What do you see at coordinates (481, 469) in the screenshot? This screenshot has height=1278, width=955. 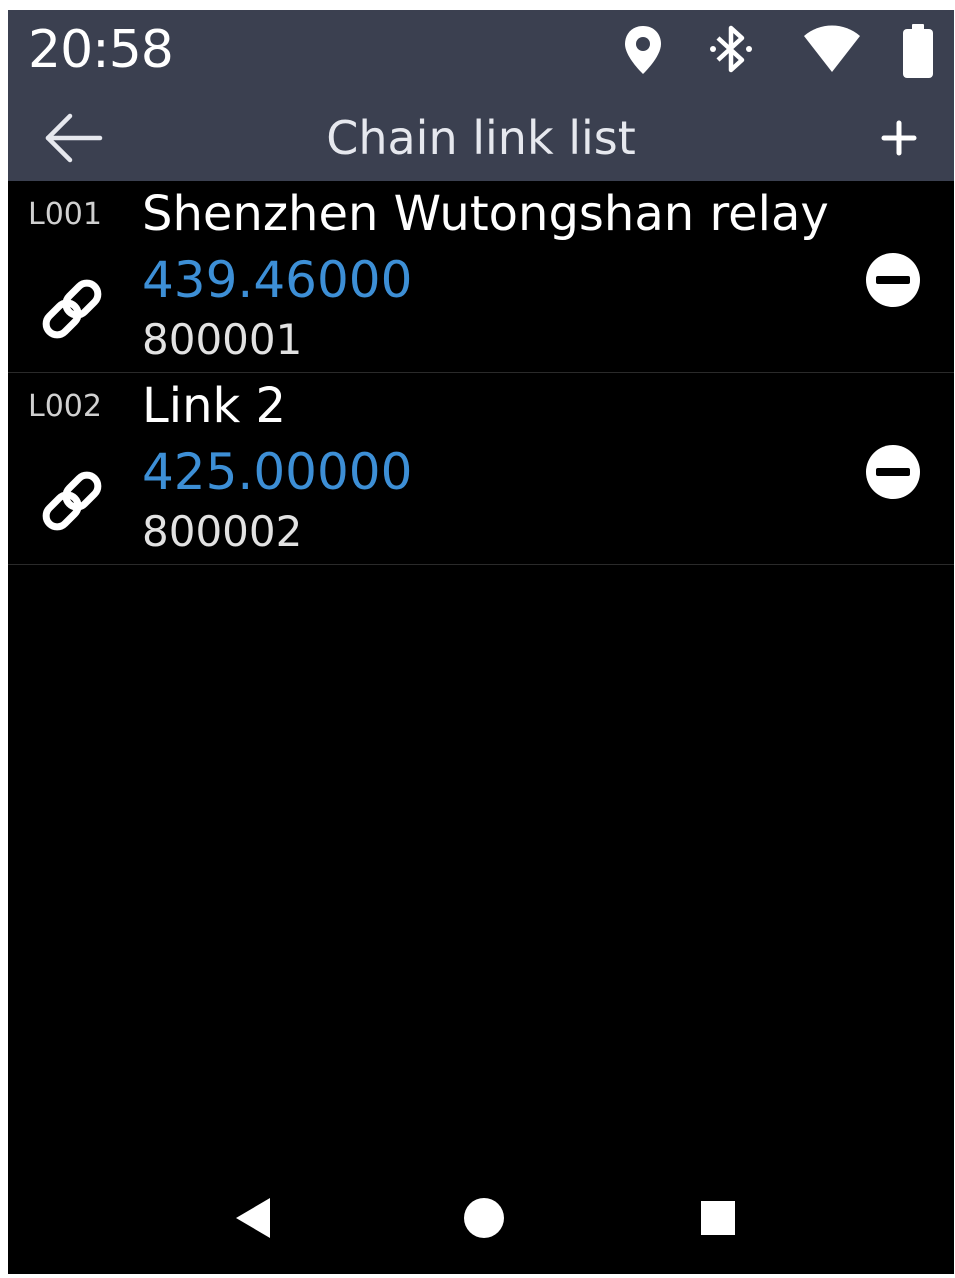 I see `list-item: L002 Link 2 425.00000 800002` at bounding box center [481, 469].